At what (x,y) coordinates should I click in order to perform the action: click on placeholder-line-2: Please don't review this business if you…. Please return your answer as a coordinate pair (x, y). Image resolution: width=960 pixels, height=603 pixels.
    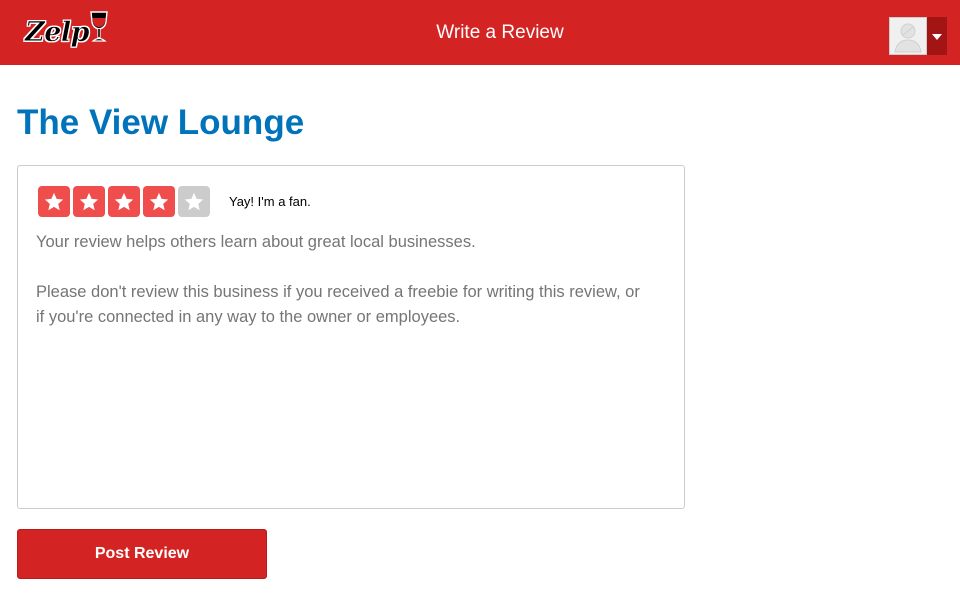
    Looking at the image, I should click on (338, 304).